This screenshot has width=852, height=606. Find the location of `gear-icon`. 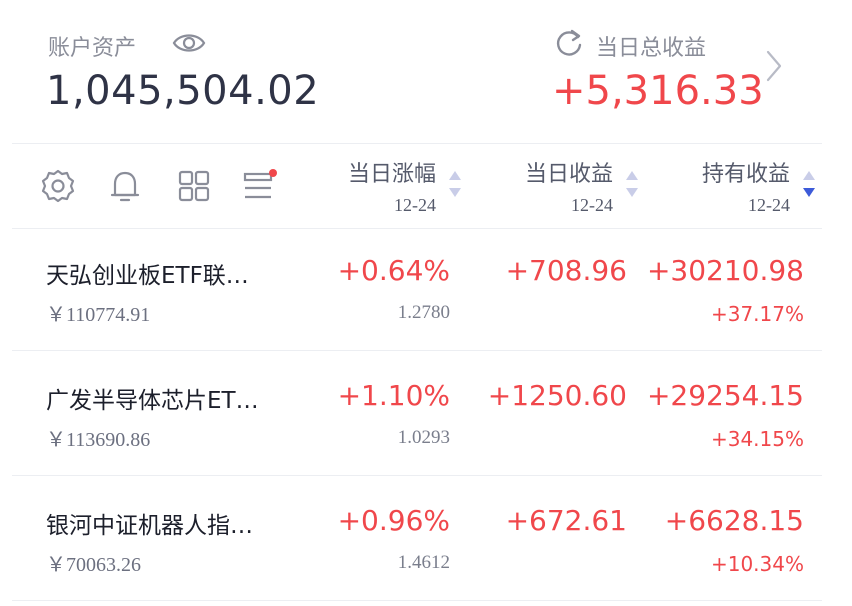

gear-icon is located at coordinates (58, 186).